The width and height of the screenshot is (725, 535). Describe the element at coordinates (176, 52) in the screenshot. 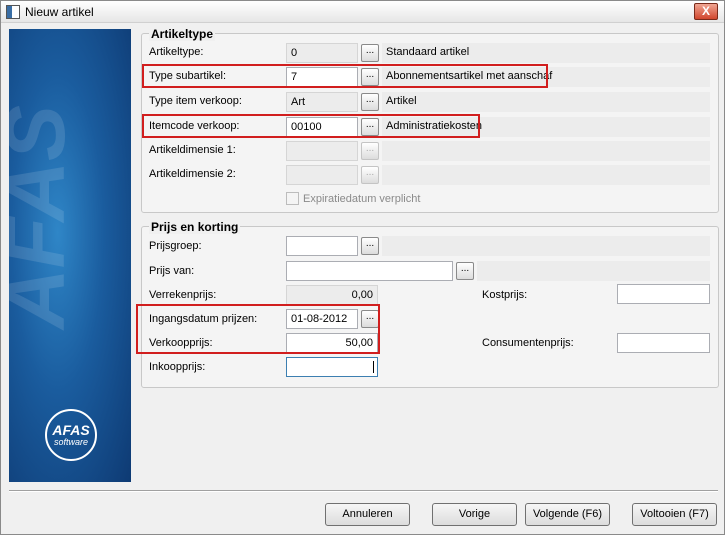

I see `artikeltype-label: Artikeltype:` at that location.